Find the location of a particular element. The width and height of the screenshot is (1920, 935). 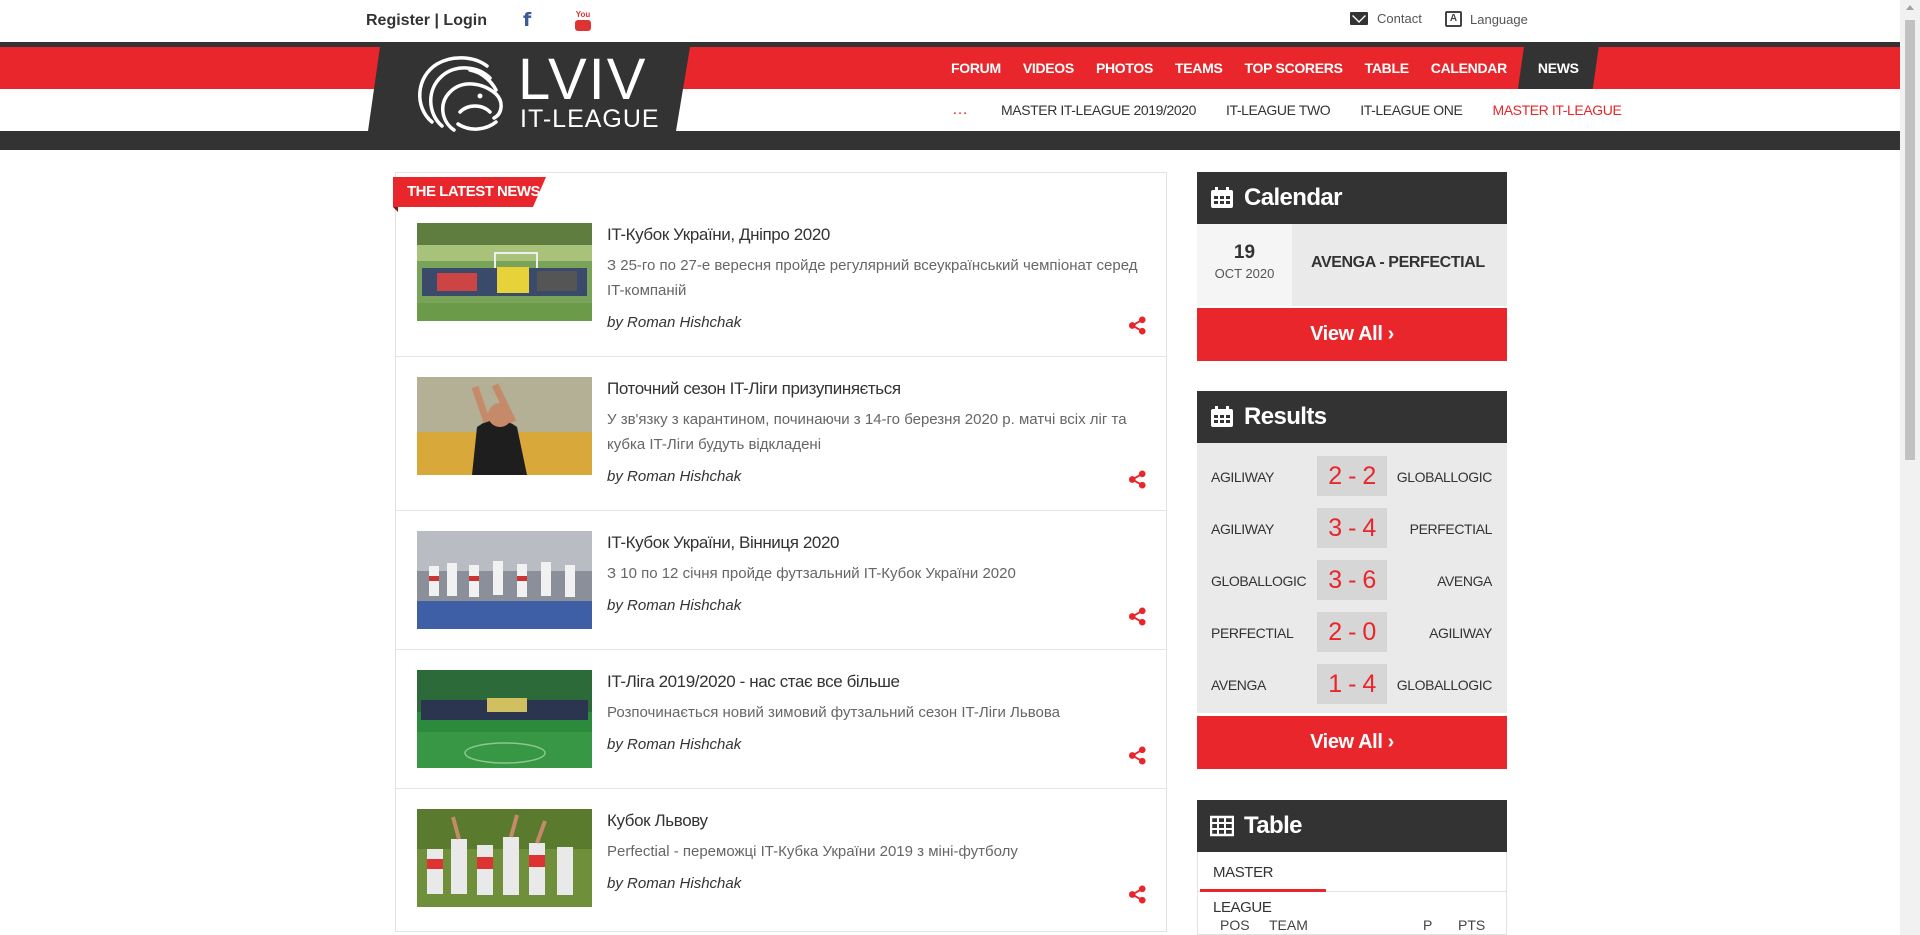

match-score: 3 - 6 is located at coordinates (1352, 580).